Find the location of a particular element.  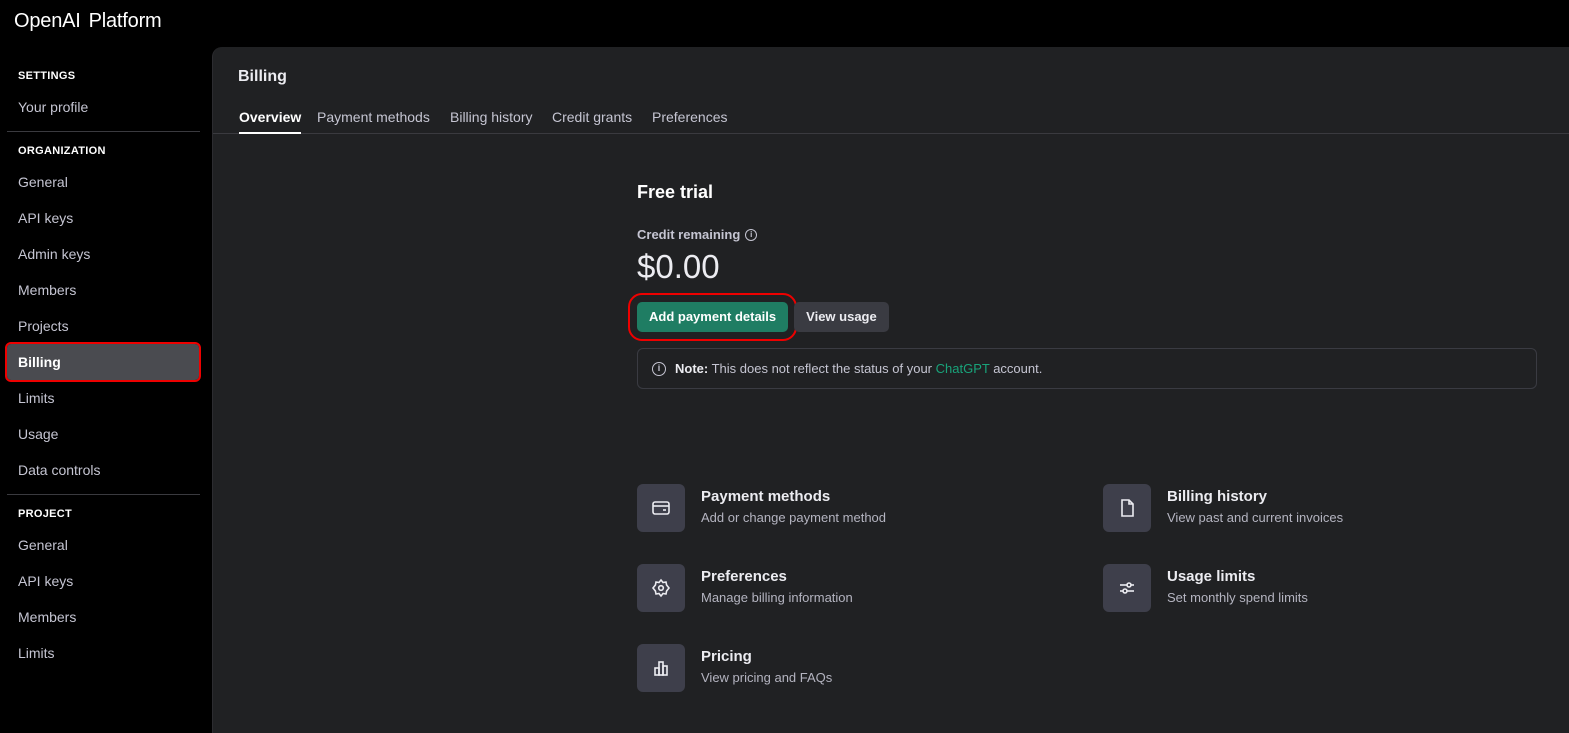

card-title: Payment methods is located at coordinates (766, 496).